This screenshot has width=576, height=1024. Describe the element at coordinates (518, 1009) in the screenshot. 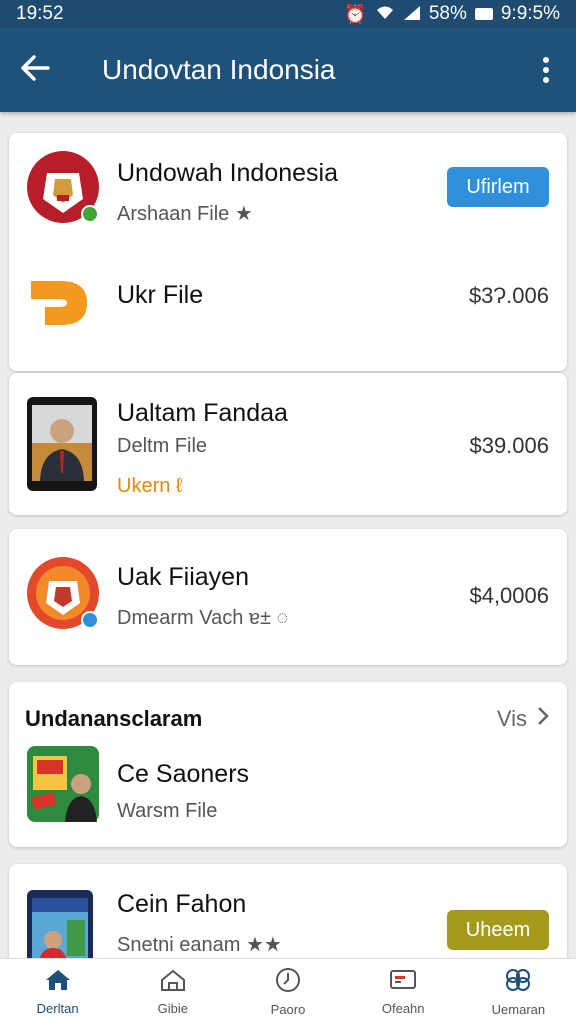

I see `nav-label: Uemaran` at that location.